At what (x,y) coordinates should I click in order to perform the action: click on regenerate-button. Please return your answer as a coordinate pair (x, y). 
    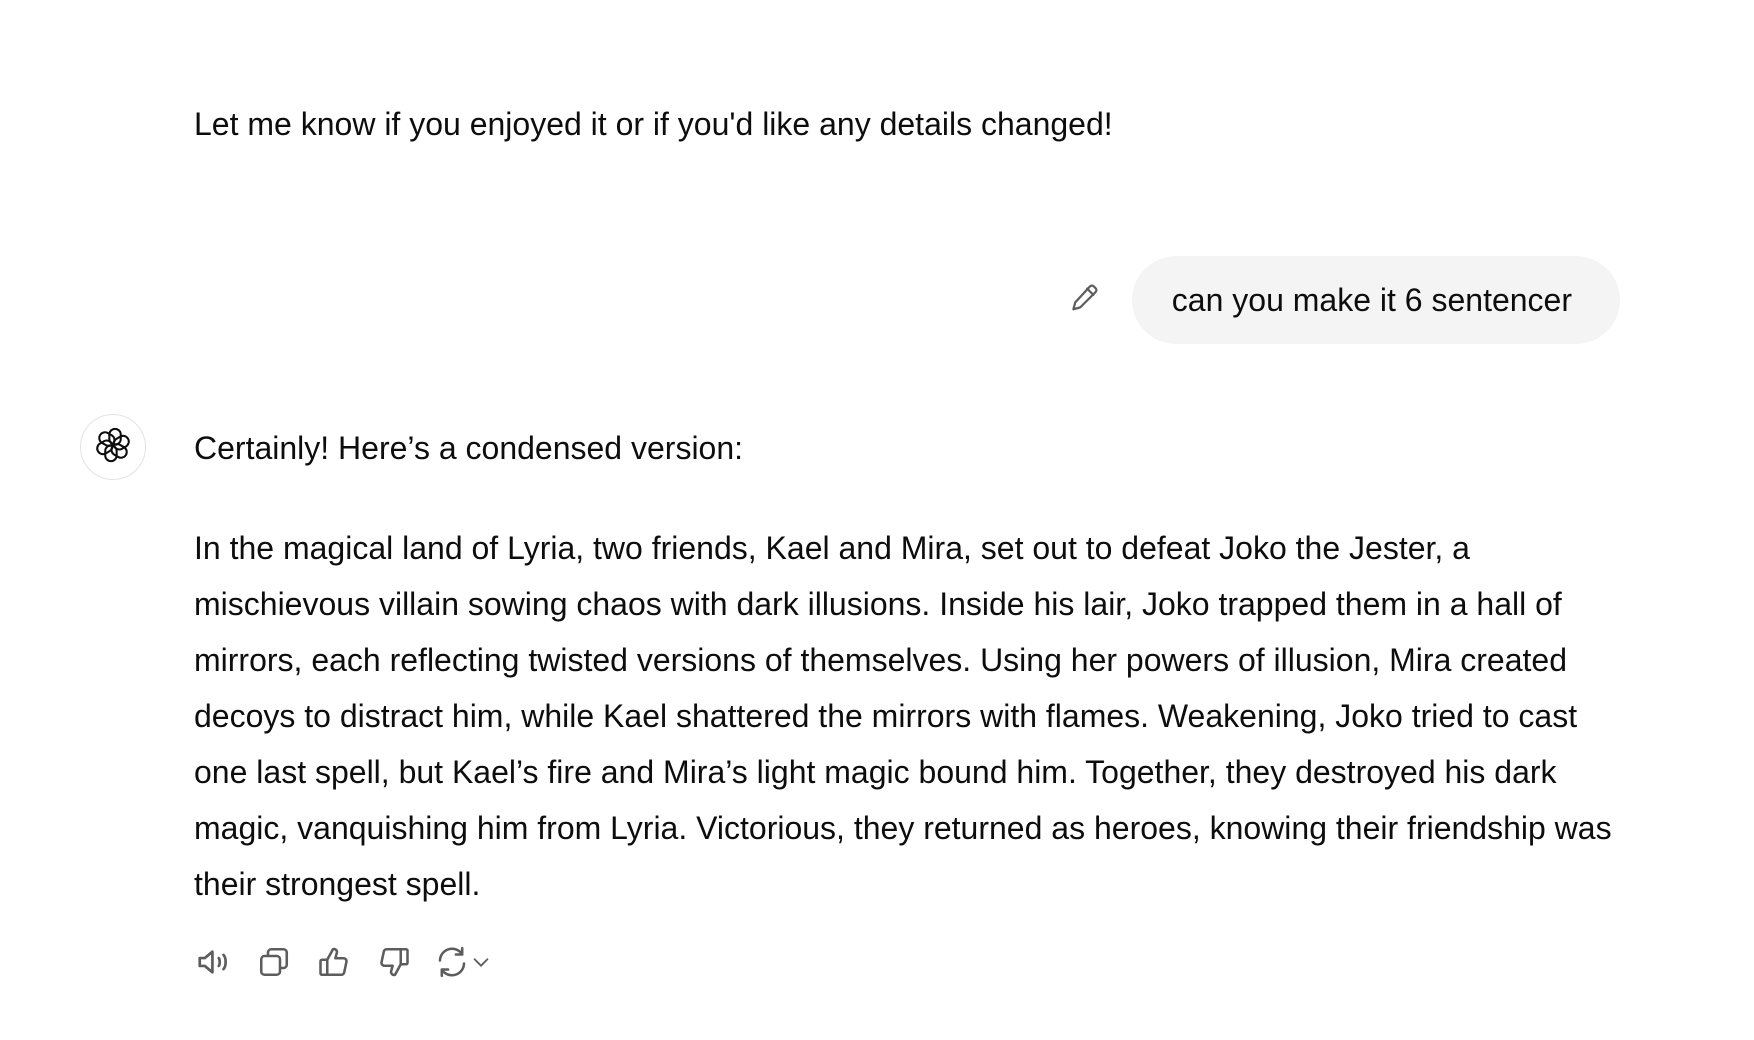
    Looking at the image, I should click on (466, 962).